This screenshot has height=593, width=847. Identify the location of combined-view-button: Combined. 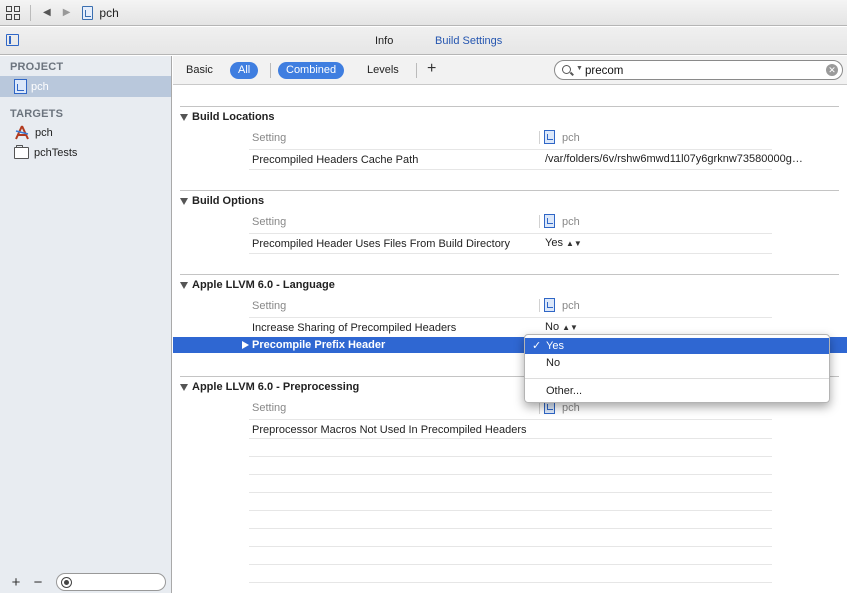
(311, 70).